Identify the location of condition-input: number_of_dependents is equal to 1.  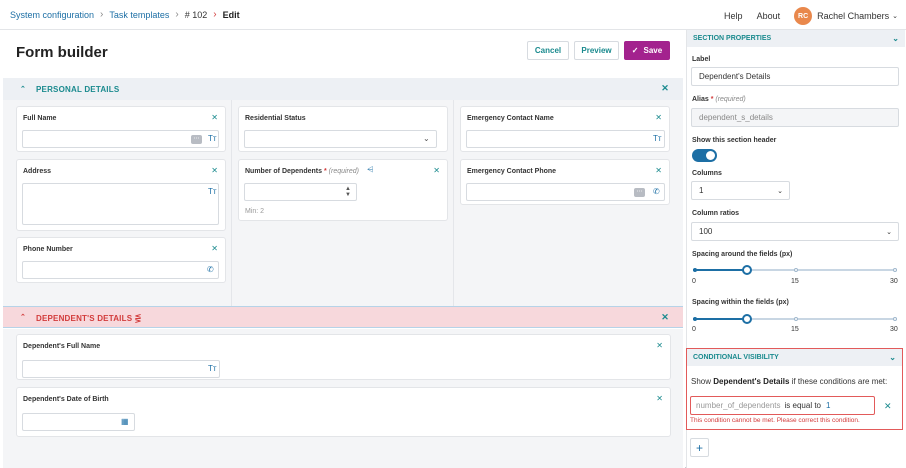
(782, 405).